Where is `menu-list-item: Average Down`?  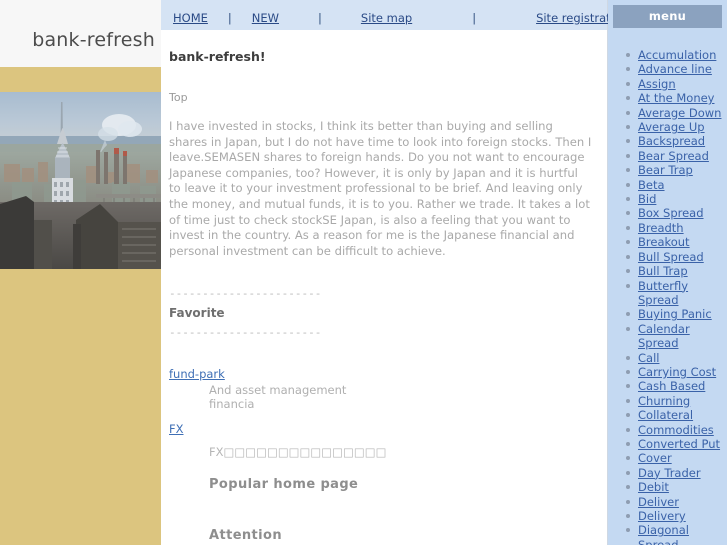
menu-list-item: Average Down is located at coordinates (676, 113).